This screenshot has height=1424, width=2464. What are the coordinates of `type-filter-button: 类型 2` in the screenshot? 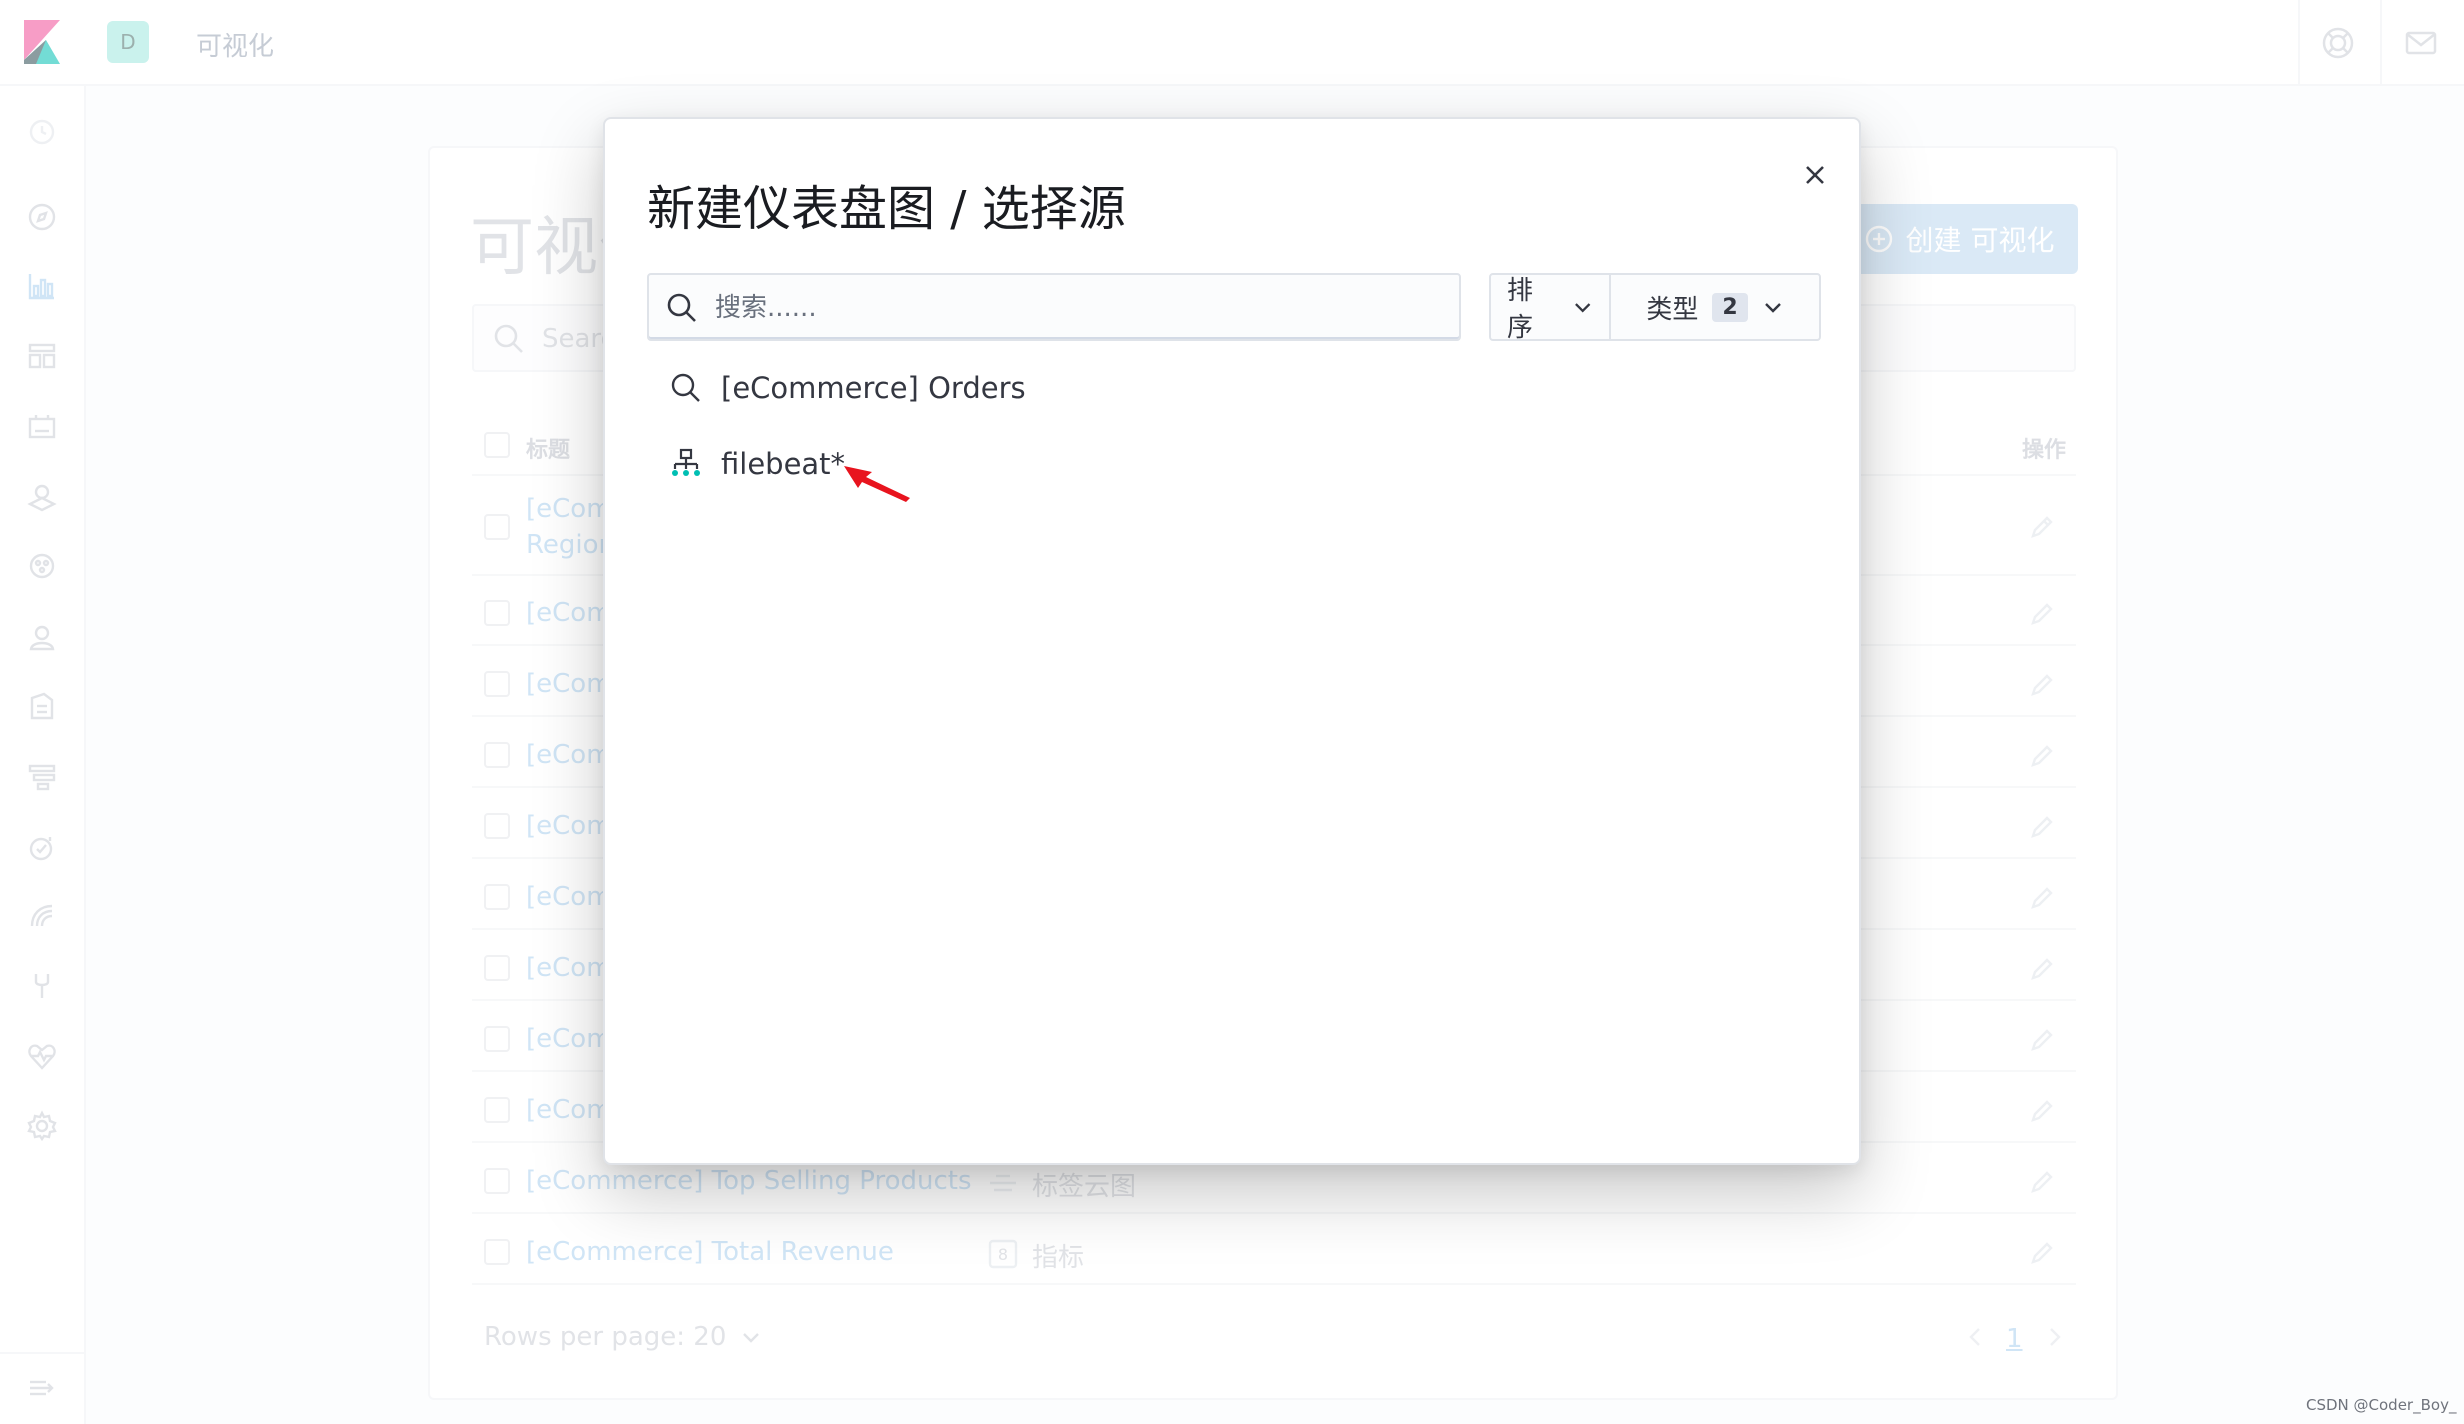 It's located at (1715, 307).